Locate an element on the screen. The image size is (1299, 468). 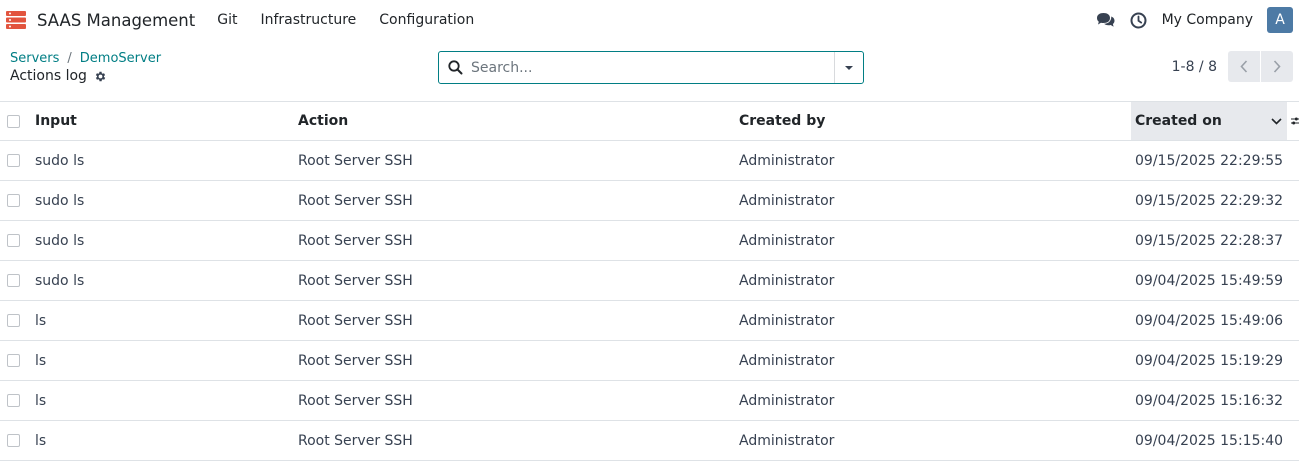
cell-created-on: 09/04/2025 15:49:06 is located at coordinates (1209, 320).